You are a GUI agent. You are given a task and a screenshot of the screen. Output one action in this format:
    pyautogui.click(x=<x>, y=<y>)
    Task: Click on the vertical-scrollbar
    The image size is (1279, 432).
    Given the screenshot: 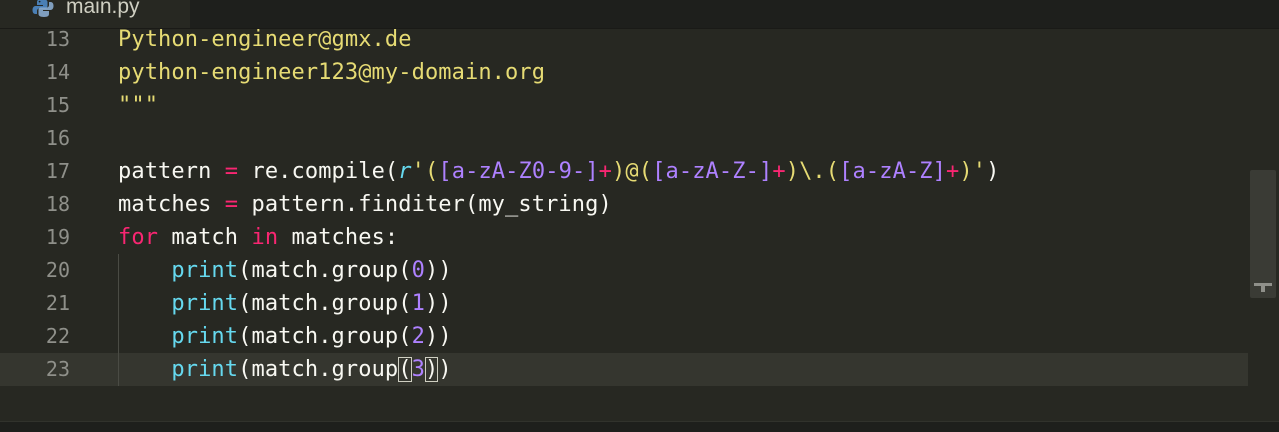 What is the action you would take?
    pyautogui.click(x=1263, y=234)
    